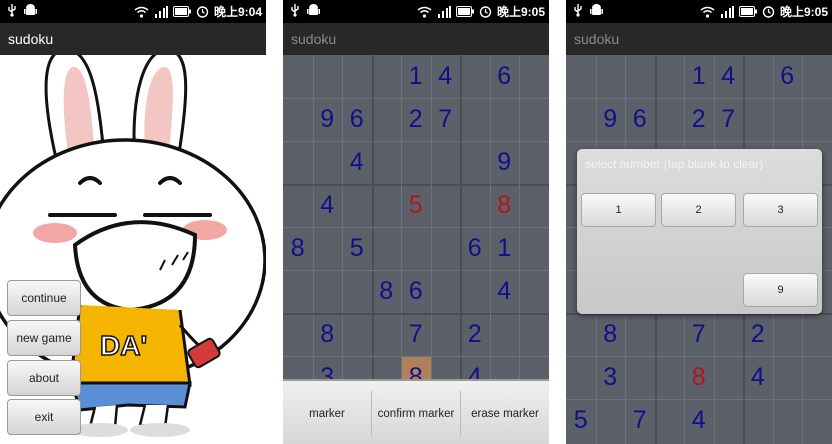  I want to click on erase-marker-button: erase marker, so click(505, 412).